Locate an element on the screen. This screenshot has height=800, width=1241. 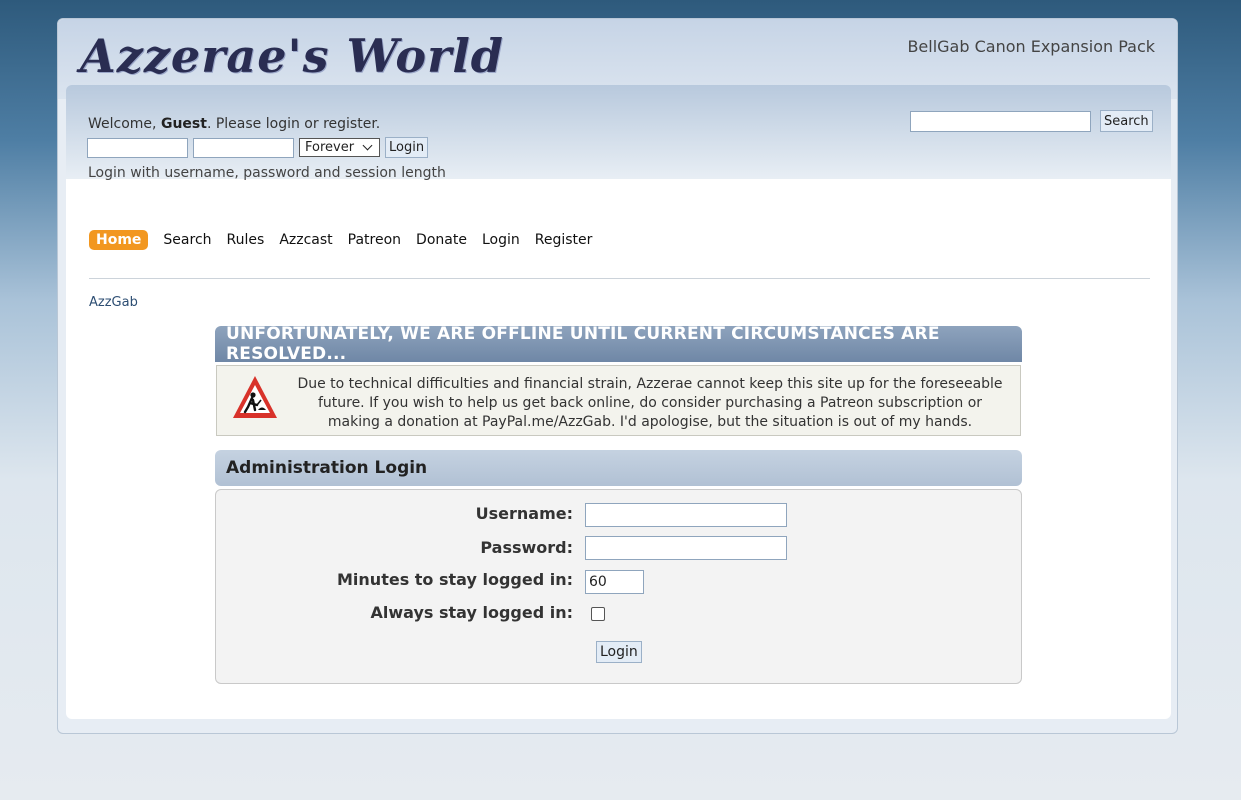
quick-login-button: Login is located at coordinates (407, 147).